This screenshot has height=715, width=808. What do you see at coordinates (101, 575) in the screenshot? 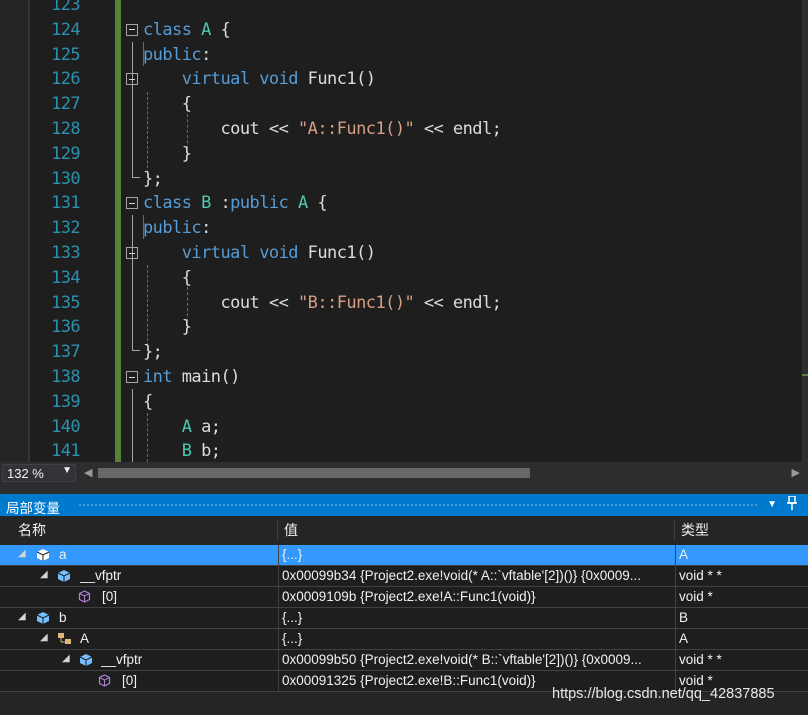
I see `local-name: __vfptr` at bounding box center [101, 575].